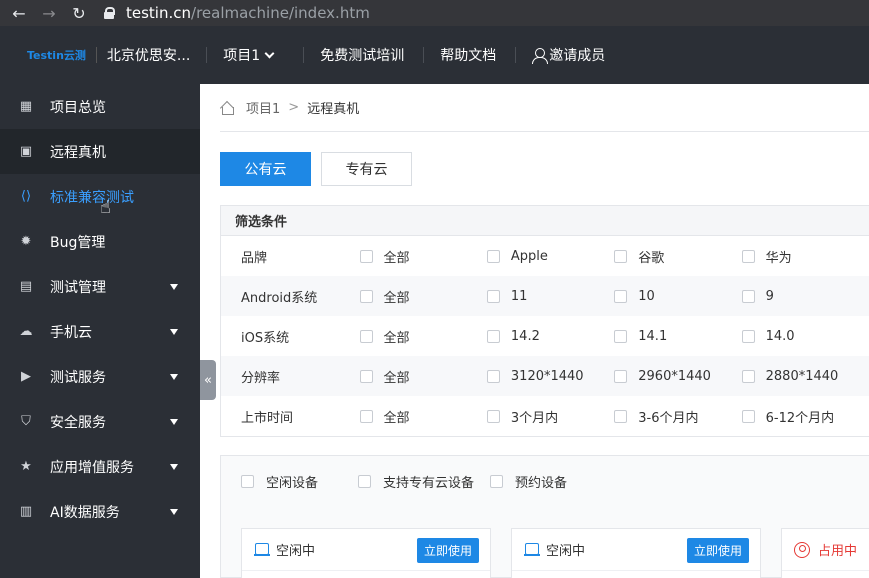 This screenshot has height=578, width=869. Describe the element at coordinates (26, 421) in the screenshot. I see `shield-icon: ⛉` at that location.